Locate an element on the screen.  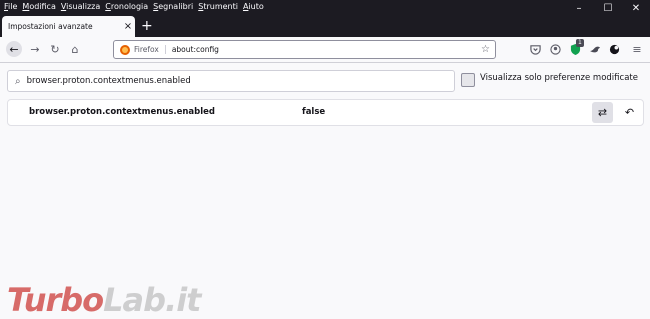
menu-file: File is located at coordinates (13, 6).